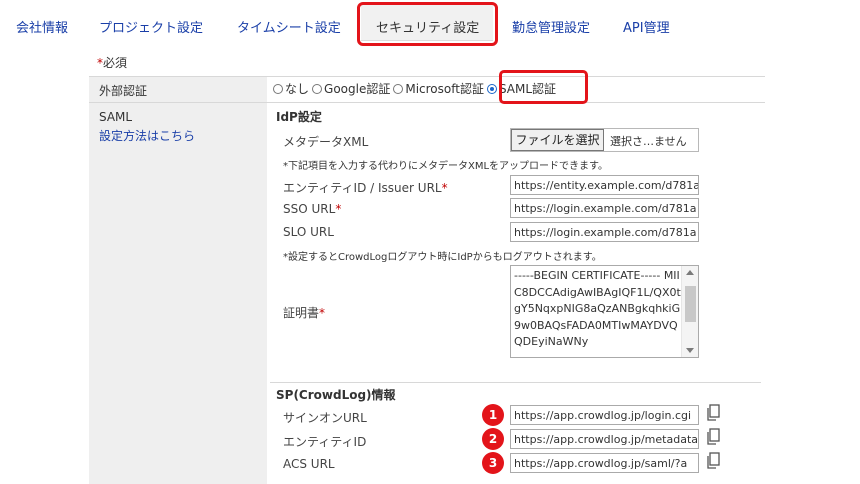 This screenshot has height=484, width=860. Describe the element at coordinates (604, 463) in the screenshot. I see `acs-url-input: https://app.crowdlog.jp/saml/?a` at that location.